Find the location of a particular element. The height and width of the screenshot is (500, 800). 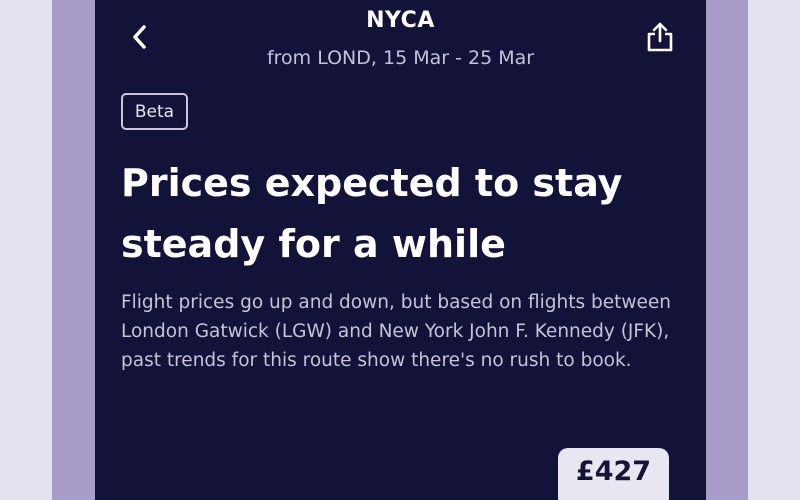

share-button is located at coordinates (660, 37).